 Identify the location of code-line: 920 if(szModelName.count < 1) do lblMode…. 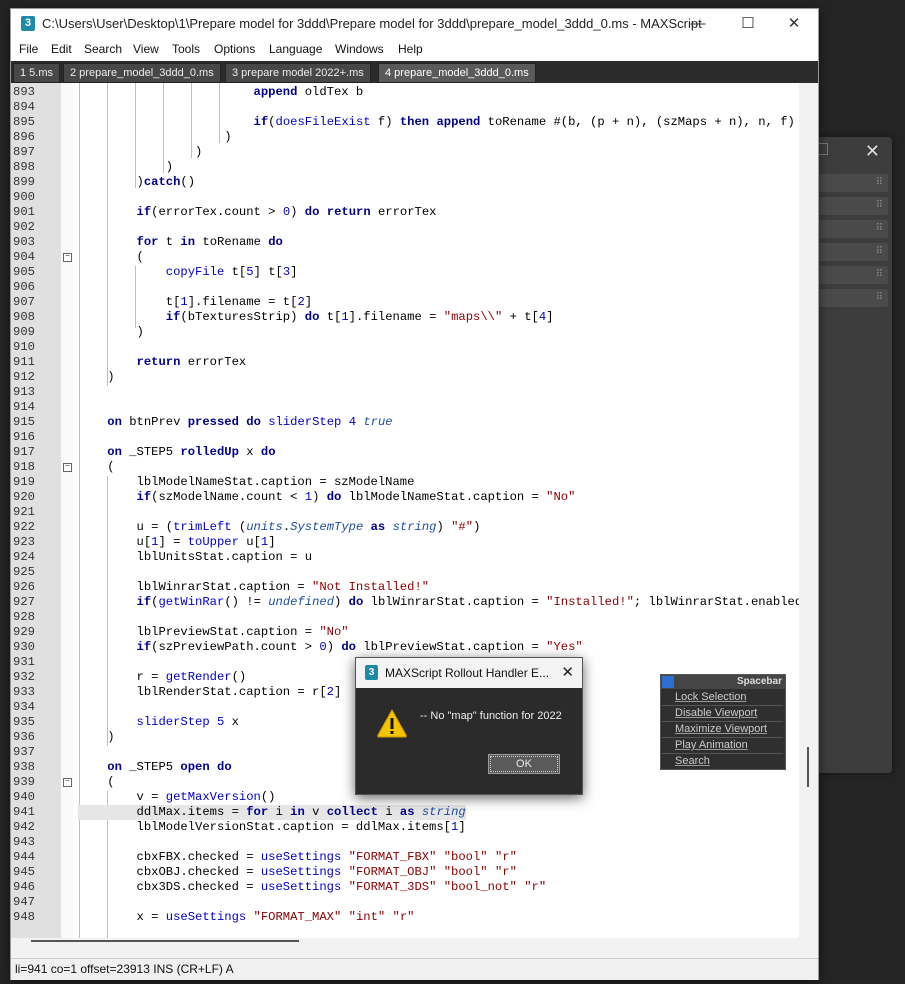
(405, 497).